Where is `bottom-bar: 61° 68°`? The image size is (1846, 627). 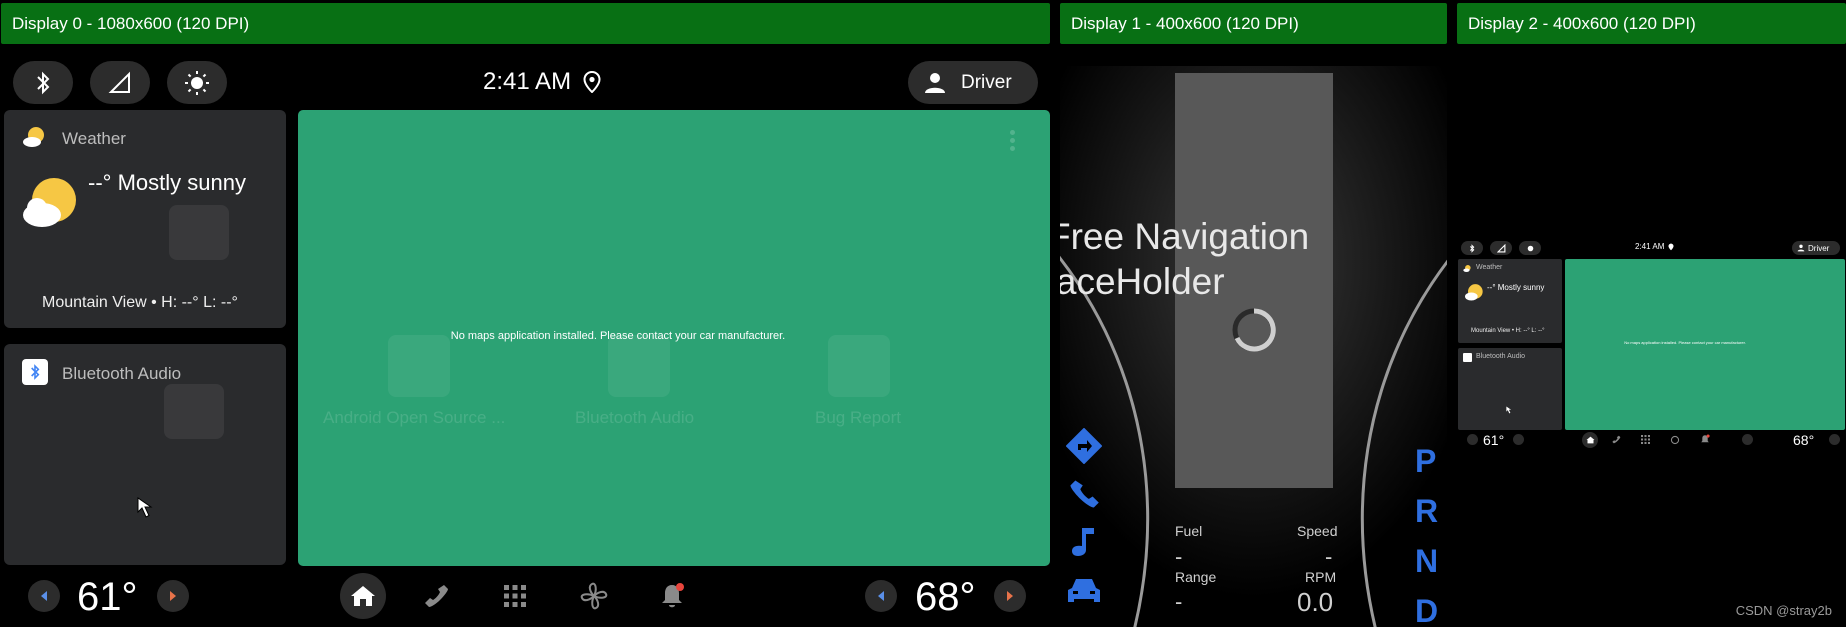
bottom-bar: 61° 68° is located at coordinates (525, 596).